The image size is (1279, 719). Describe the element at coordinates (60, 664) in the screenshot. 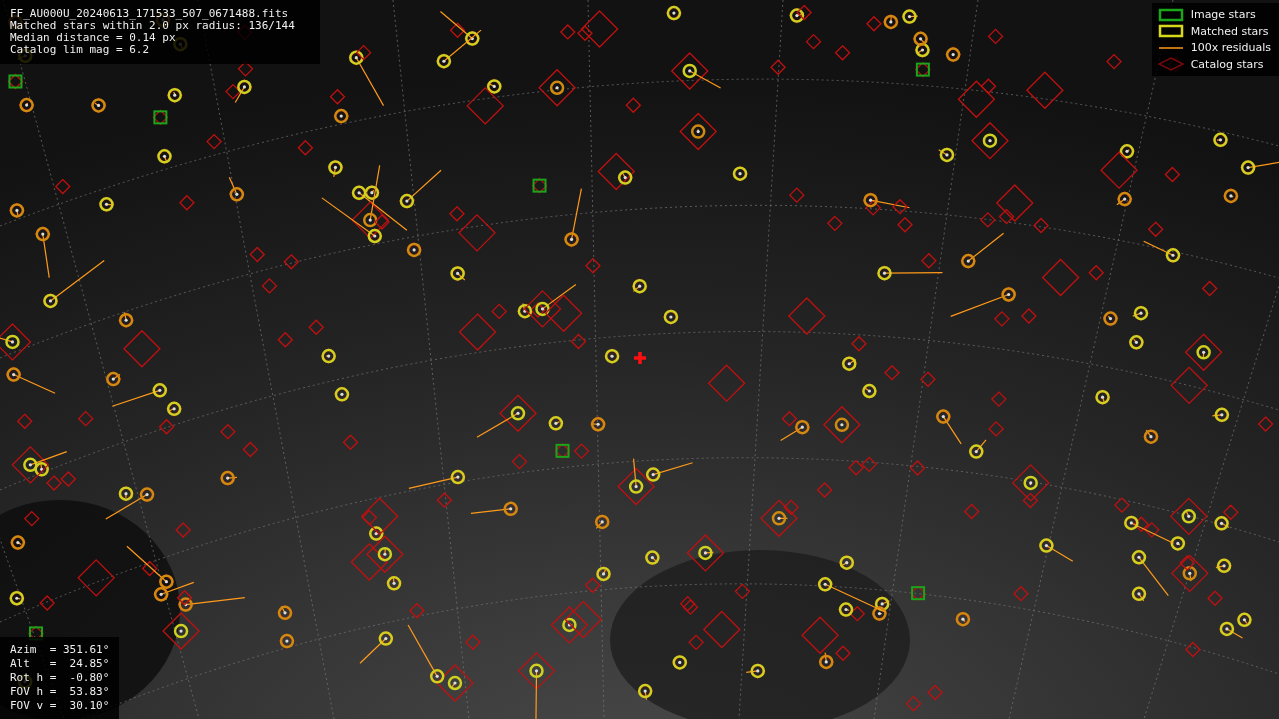

I see `pointing-line: Alt = 24.85°` at that location.